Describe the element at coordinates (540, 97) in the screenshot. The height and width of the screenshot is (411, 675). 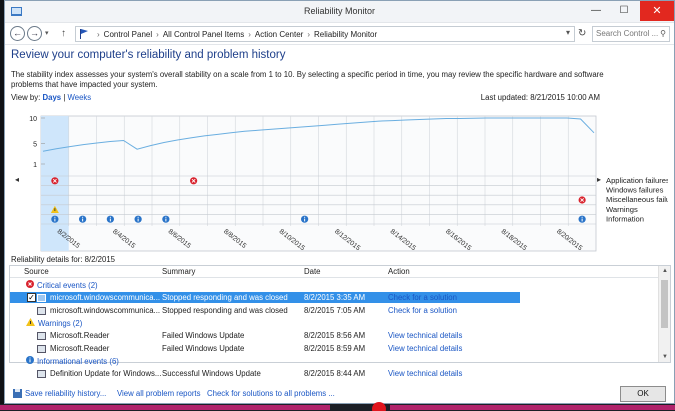
I see `last-updated: Last updated: 8/21/2015 10:00 AM` at that location.